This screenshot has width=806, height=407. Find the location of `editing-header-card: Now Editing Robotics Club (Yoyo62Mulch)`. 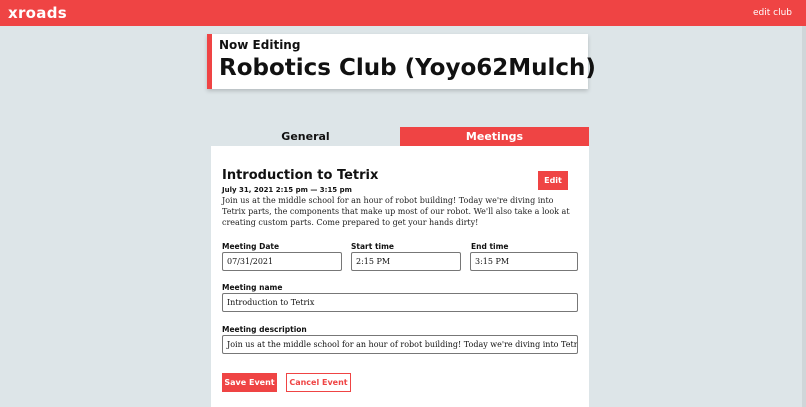

editing-header-card: Now Editing Robotics Club (Yoyo62Mulch) is located at coordinates (401, 61).